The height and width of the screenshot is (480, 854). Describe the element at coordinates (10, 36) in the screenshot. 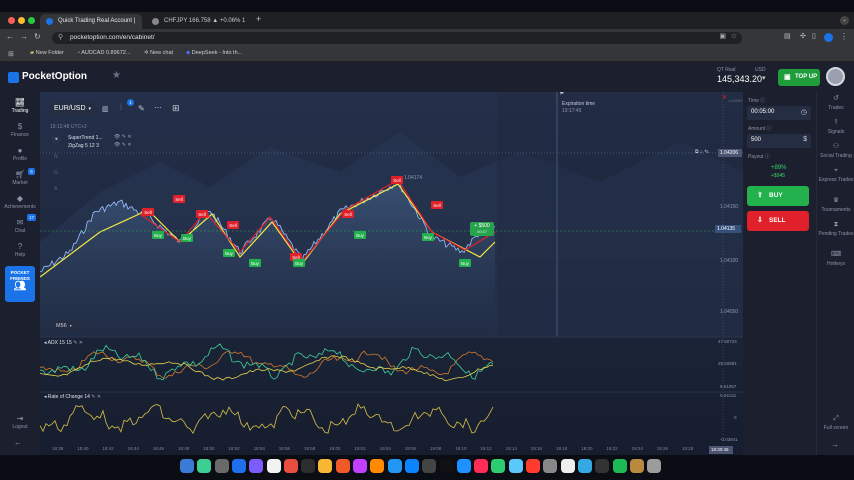

I see `back-icon: ←` at that location.